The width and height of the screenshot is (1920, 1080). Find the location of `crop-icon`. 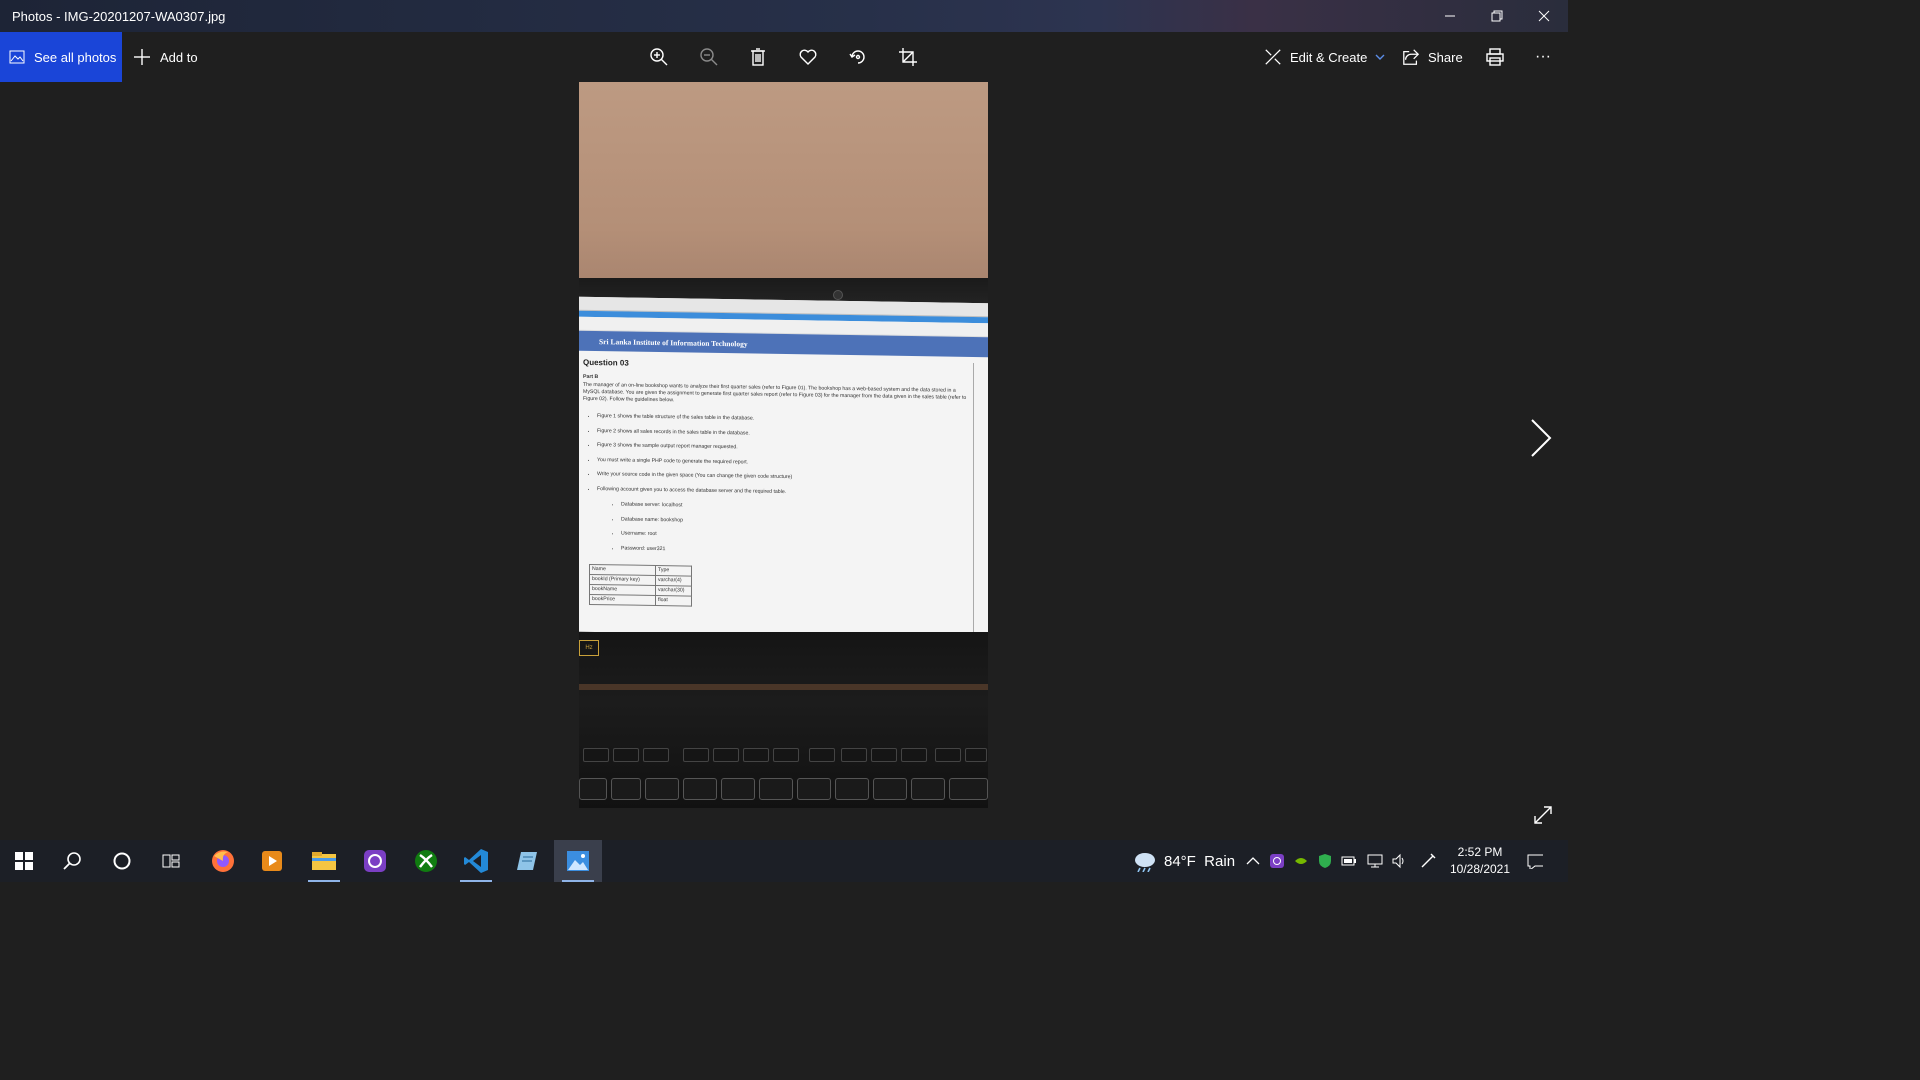

crop-icon is located at coordinates (908, 57).